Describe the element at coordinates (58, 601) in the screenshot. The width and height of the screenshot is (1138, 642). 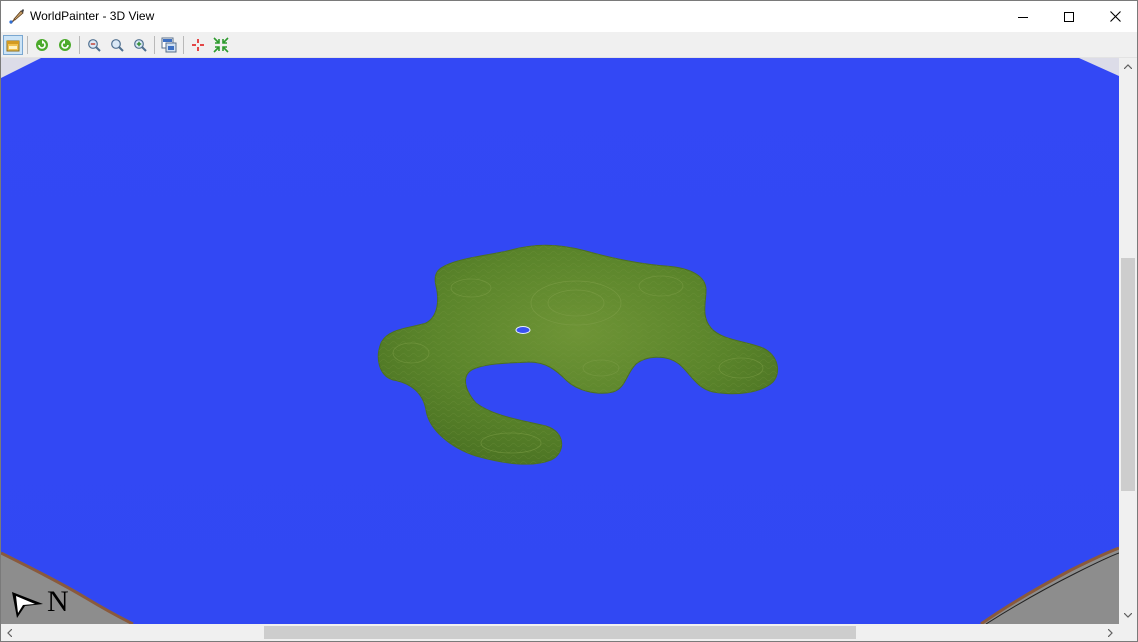
I see `compass-north-label: N` at that location.